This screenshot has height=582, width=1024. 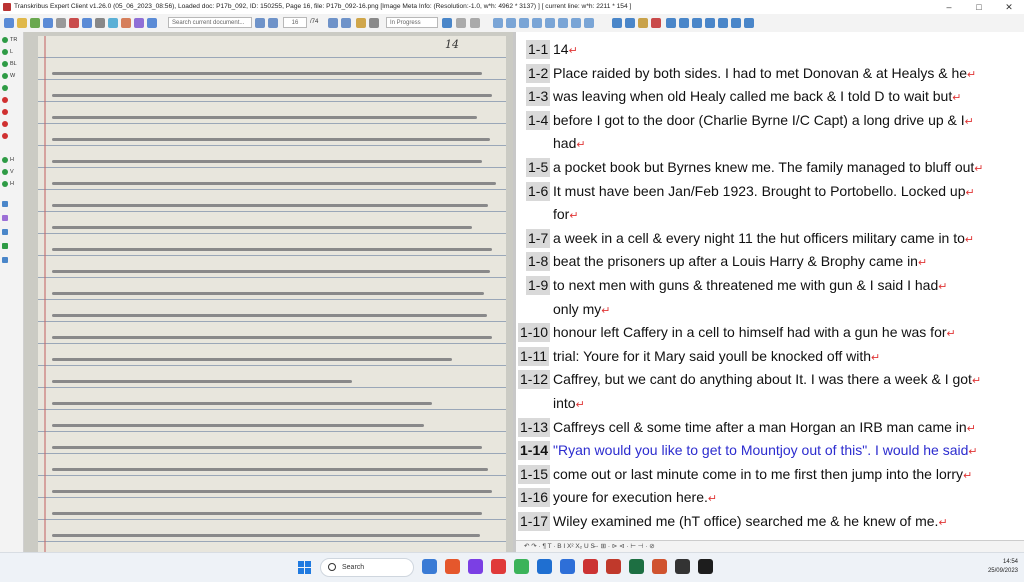 What do you see at coordinates (979, 7) in the screenshot?
I see `maximize-button: □` at bounding box center [979, 7].